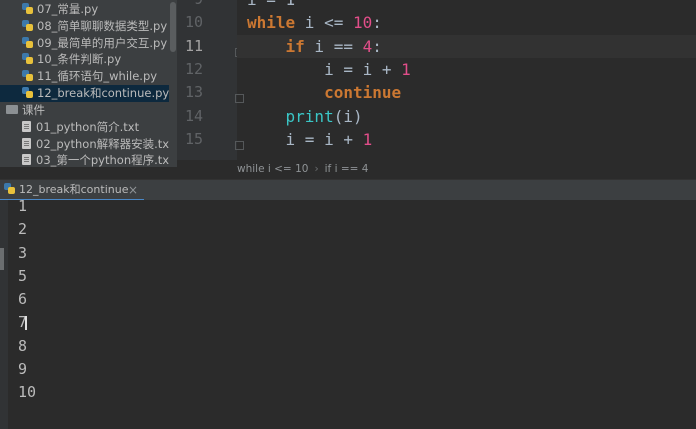  What do you see at coordinates (190, 5) in the screenshot?
I see `line-number: 9` at bounding box center [190, 5].